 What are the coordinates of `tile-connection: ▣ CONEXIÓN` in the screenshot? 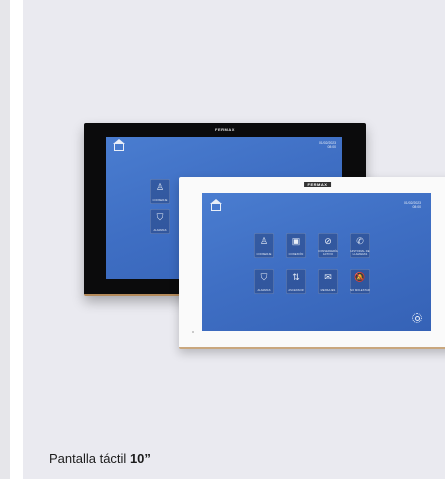 It's located at (296, 245).